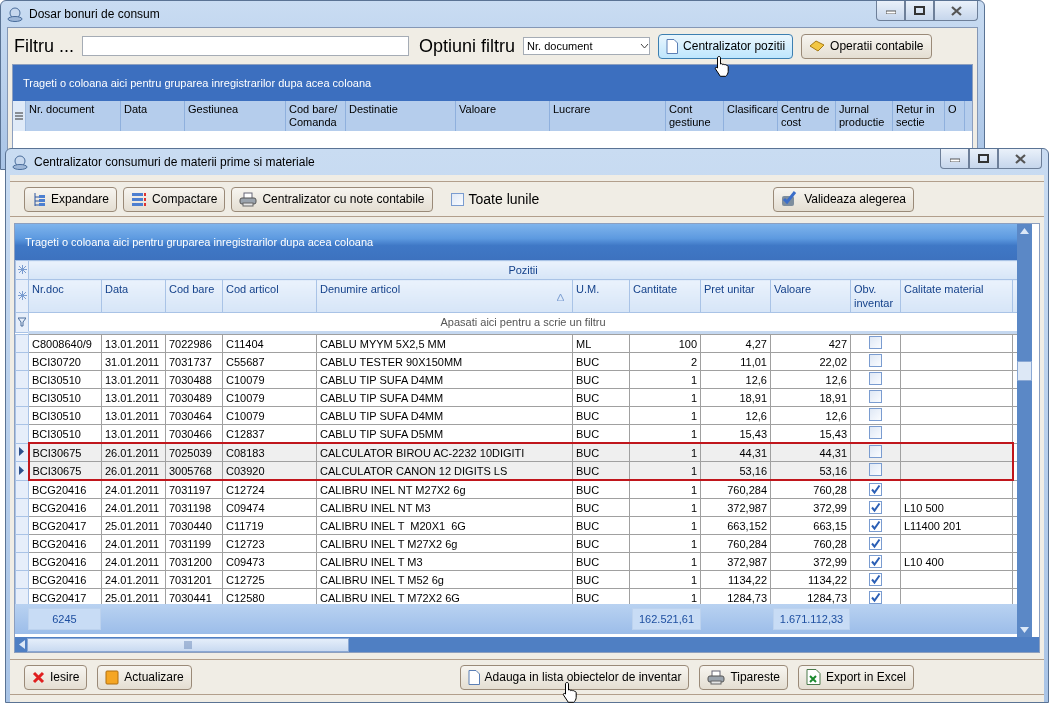 The image size is (1049, 703). What do you see at coordinates (665, 296) in the screenshot?
I see `column-header: Cantitate` at bounding box center [665, 296].